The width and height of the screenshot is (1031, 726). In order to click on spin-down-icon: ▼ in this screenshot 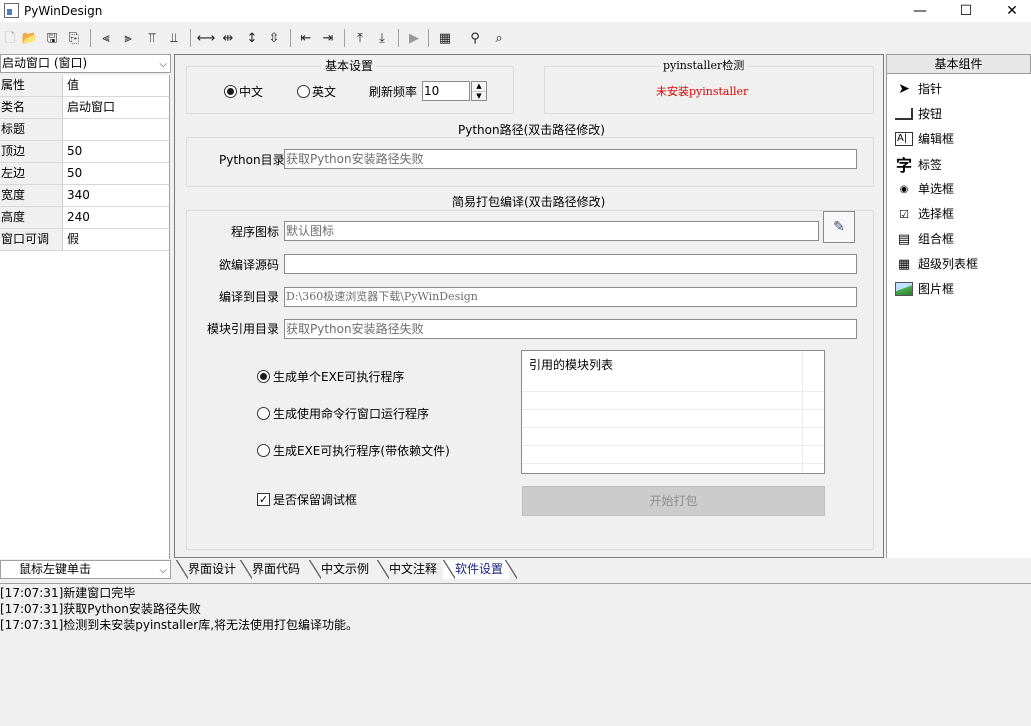, I will do `click(479, 95)`.